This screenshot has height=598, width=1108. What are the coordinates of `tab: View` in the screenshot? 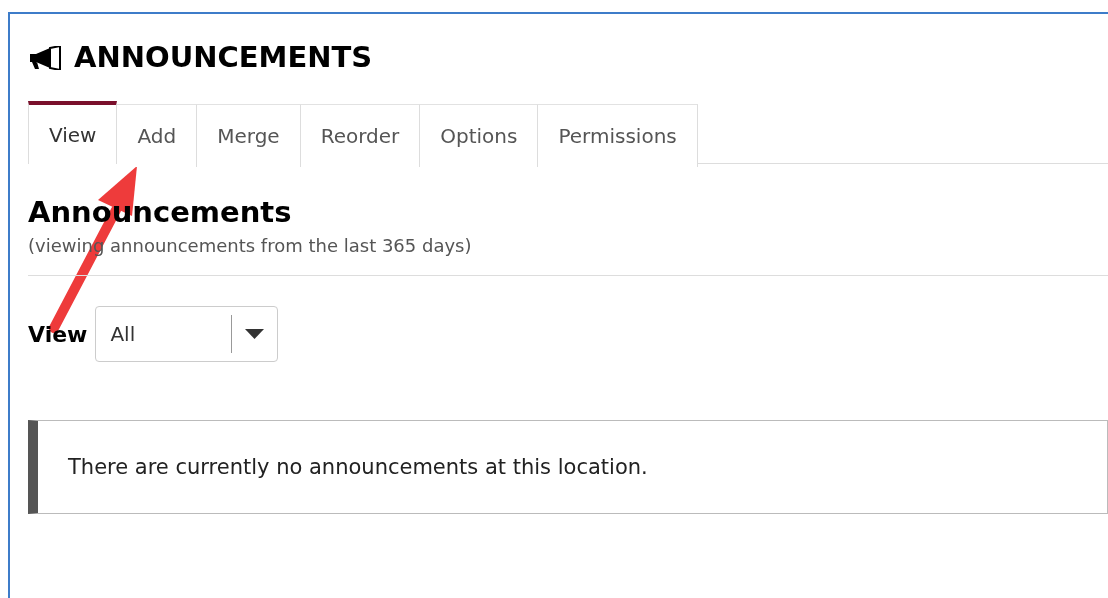 It's located at (73, 132).